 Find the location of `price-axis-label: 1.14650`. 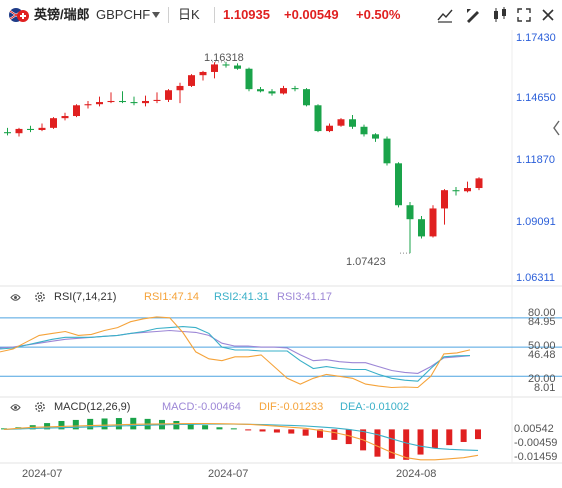

price-axis-label: 1.14650 is located at coordinates (536, 98).